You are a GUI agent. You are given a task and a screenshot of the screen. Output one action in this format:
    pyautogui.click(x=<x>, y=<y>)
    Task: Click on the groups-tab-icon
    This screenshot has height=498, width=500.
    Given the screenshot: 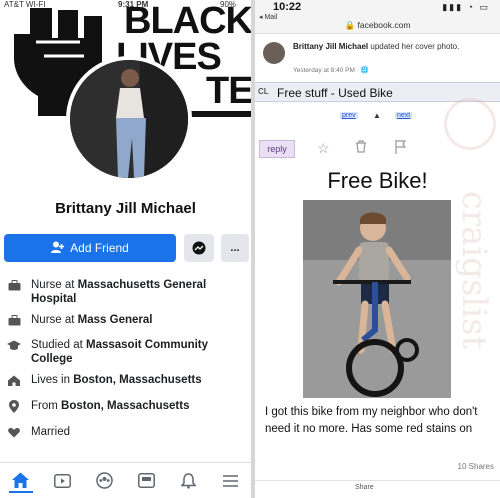 What is the action you would take?
    pyautogui.click(x=105, y=481)
    